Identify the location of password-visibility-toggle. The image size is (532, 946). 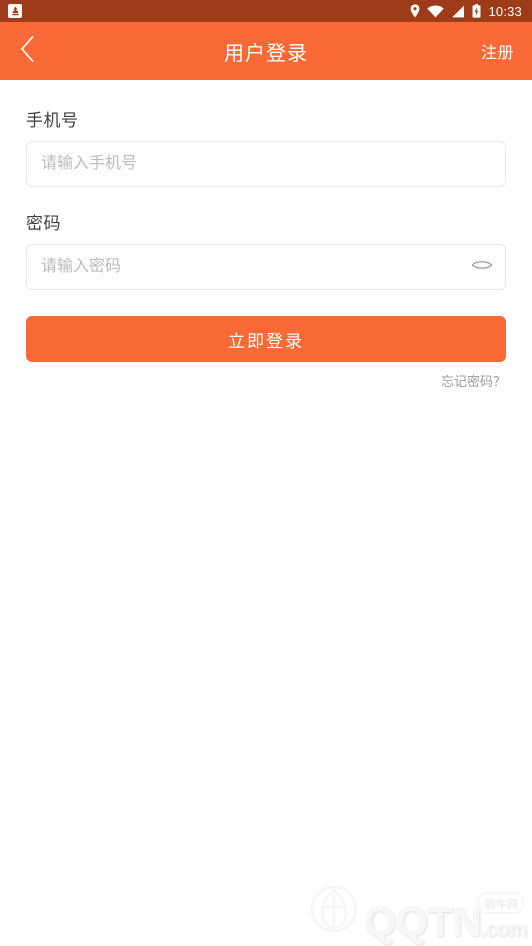
(482, 267).